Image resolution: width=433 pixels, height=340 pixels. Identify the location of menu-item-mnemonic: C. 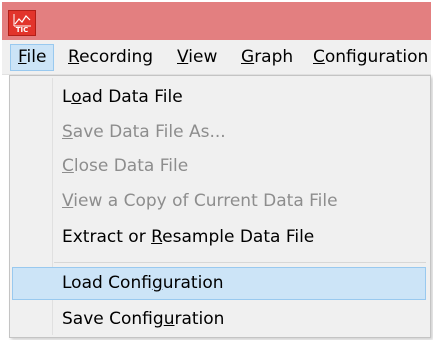
(68, 166).